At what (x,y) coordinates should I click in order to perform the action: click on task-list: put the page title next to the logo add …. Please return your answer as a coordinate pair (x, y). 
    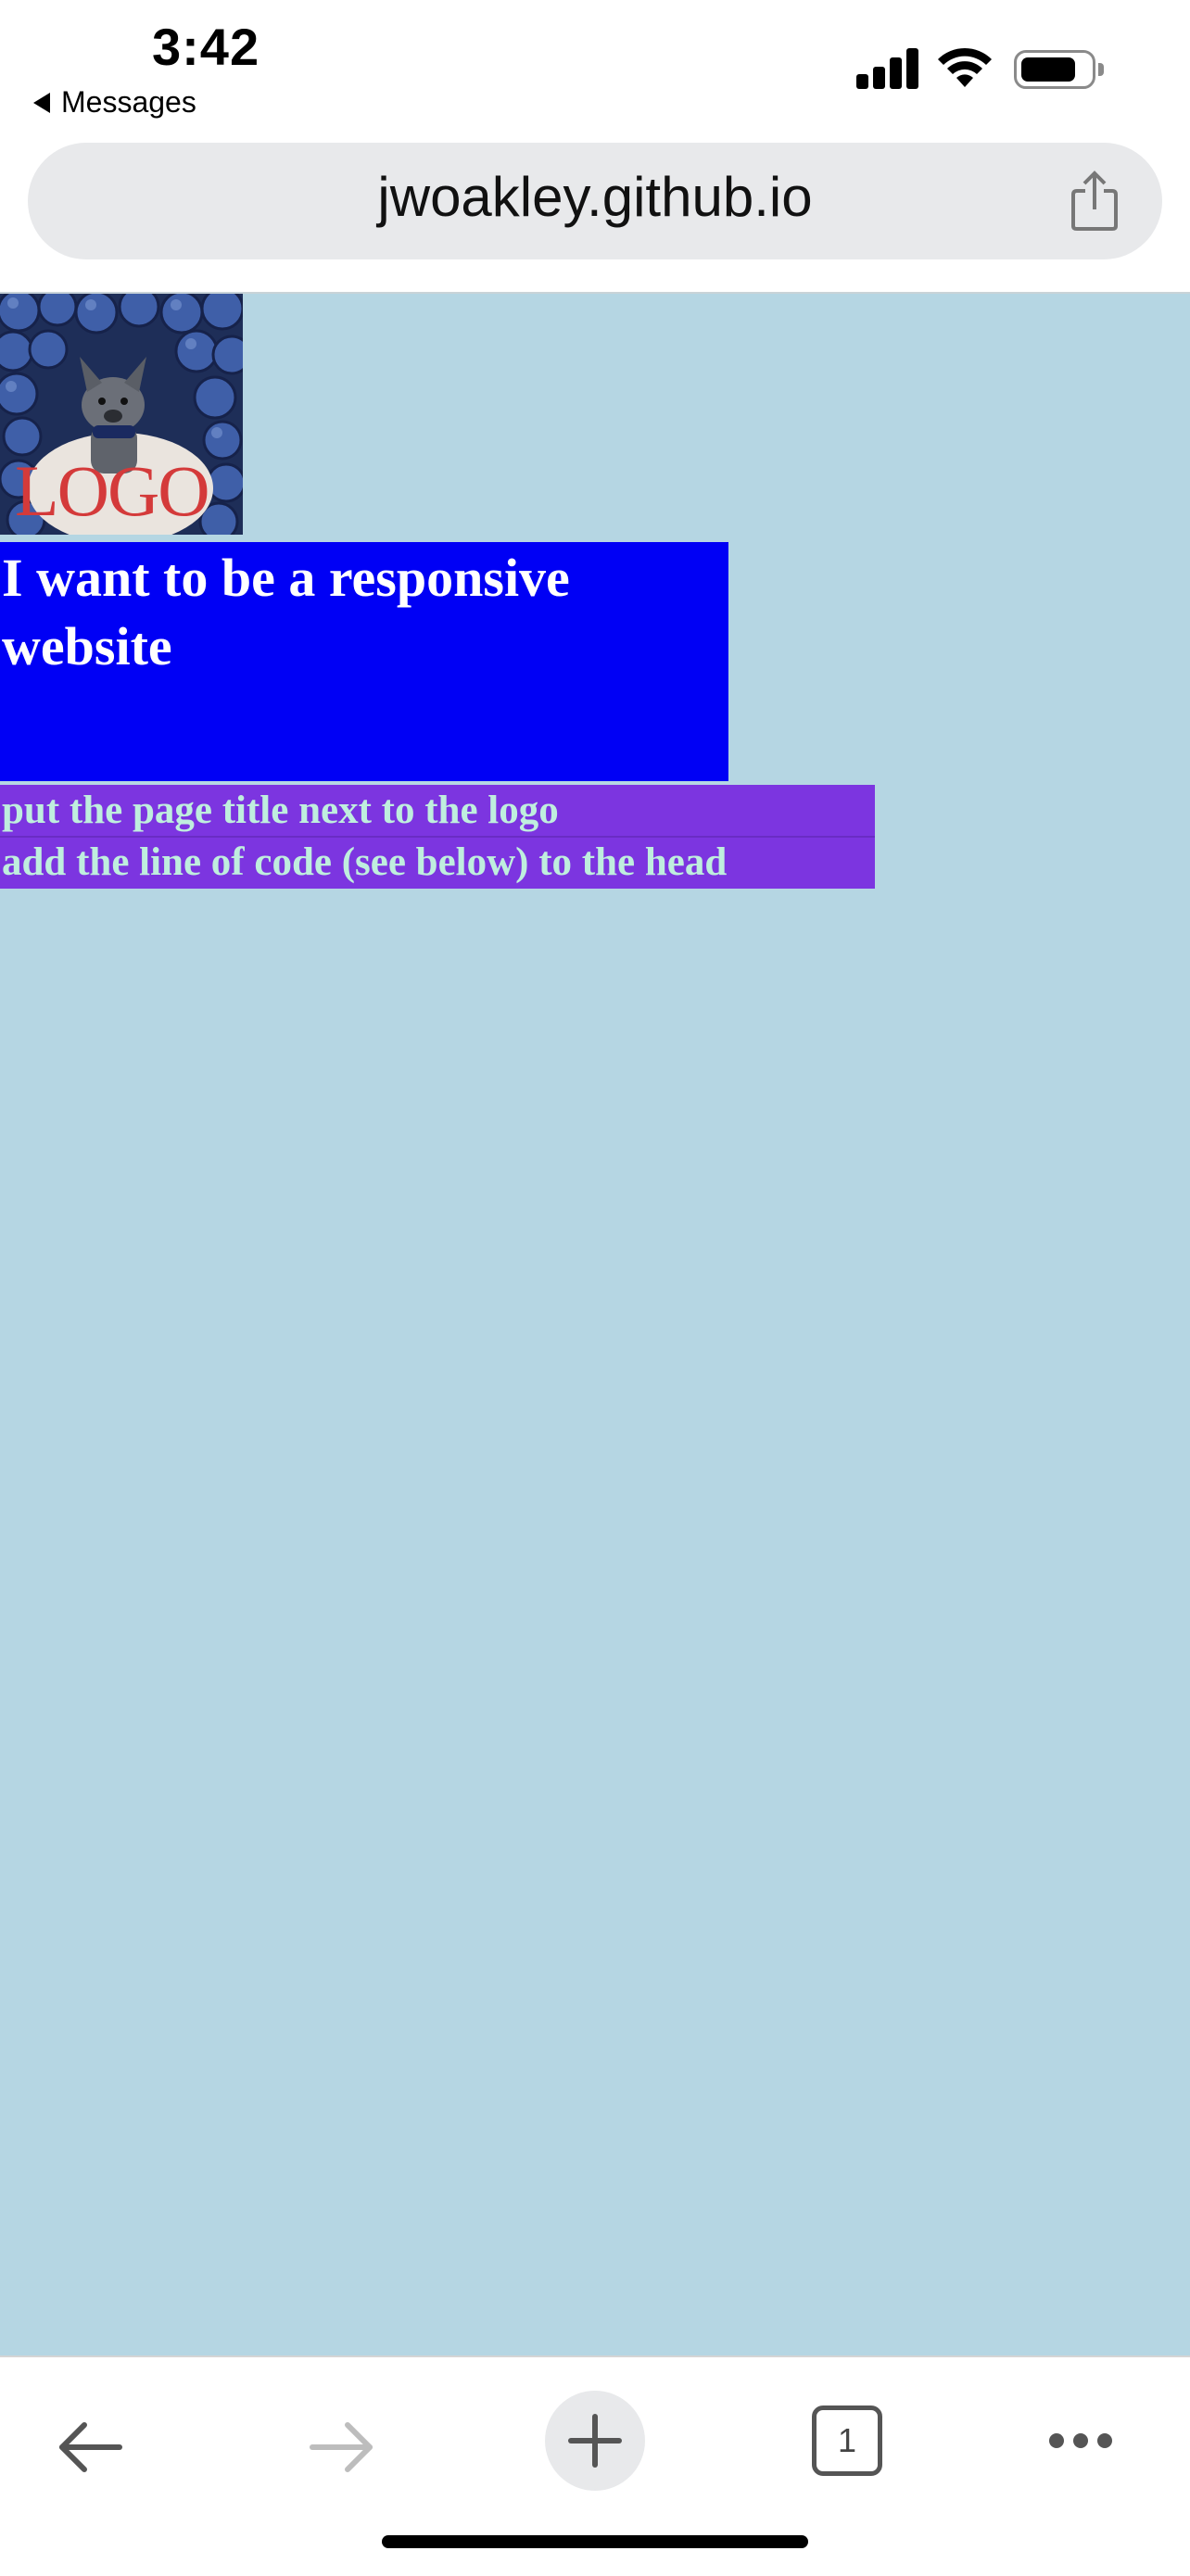
    Looking at the image, I should click on (437, 837).